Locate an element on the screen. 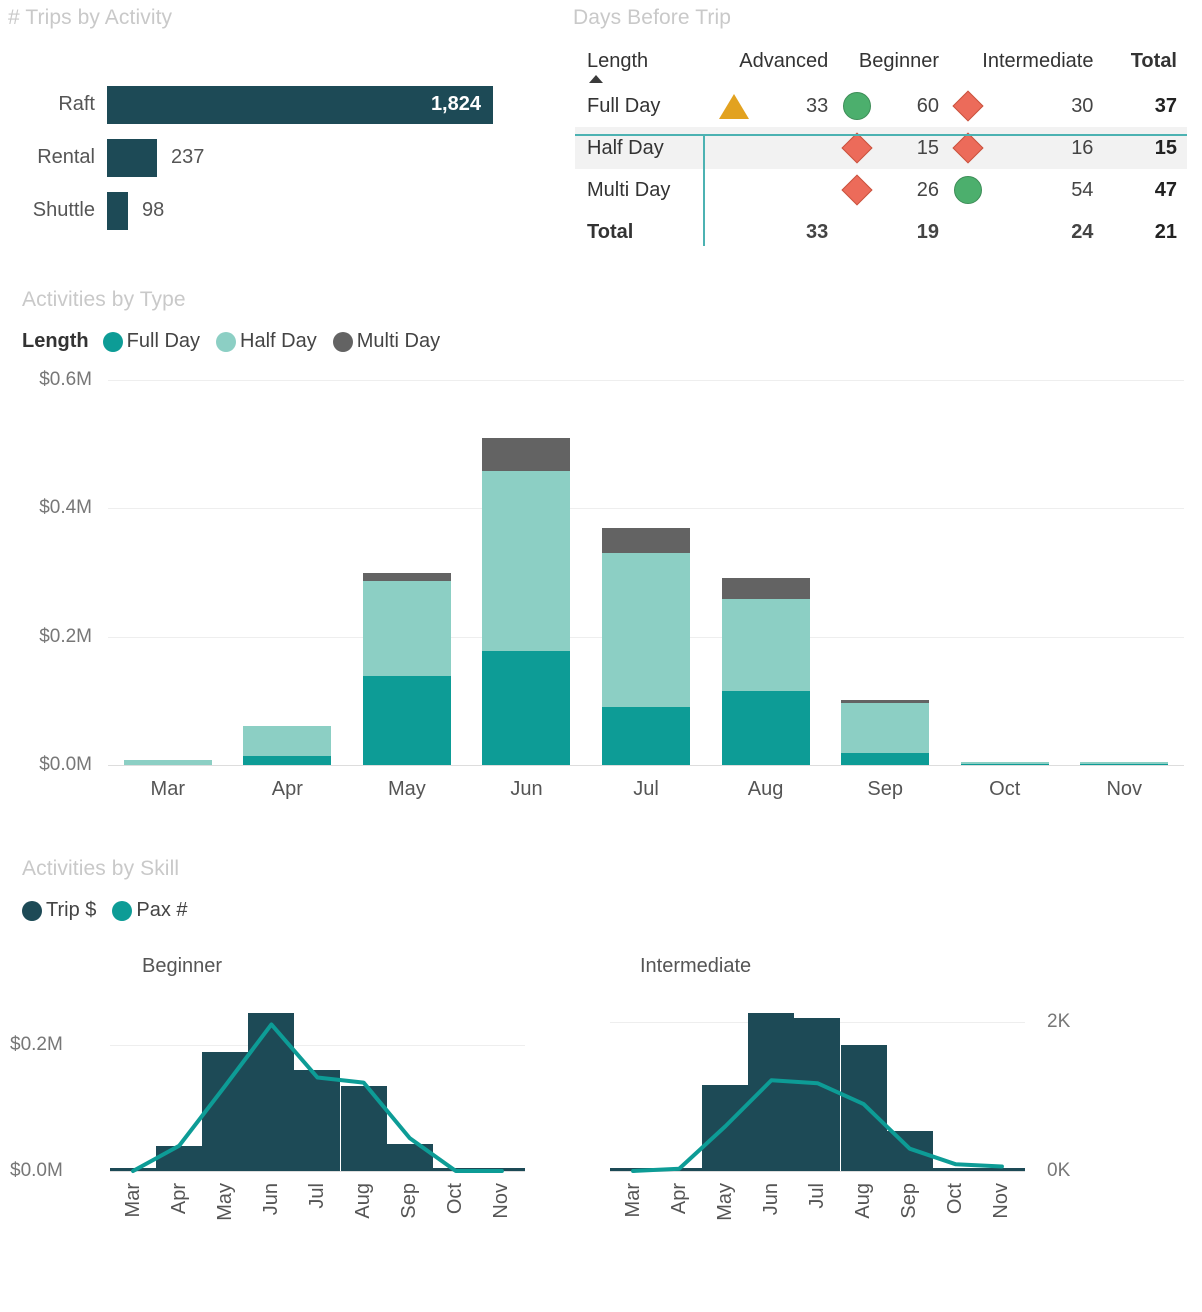 This screenshot has width=1202, height=1312. x-axis-label: Oct is located at coordinates (955, 1199).